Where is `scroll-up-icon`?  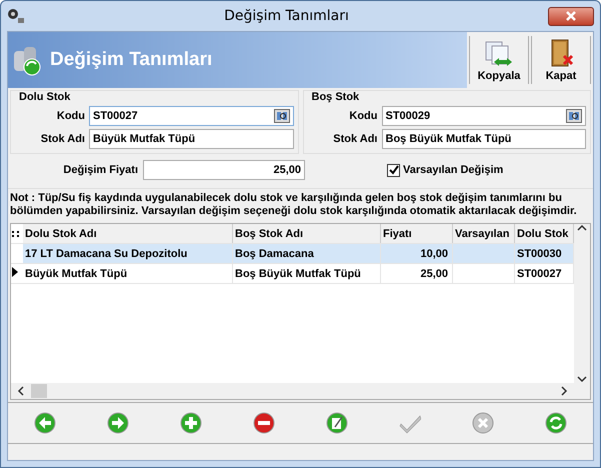 scroll-up-icon is located at coordinates (582, 228).